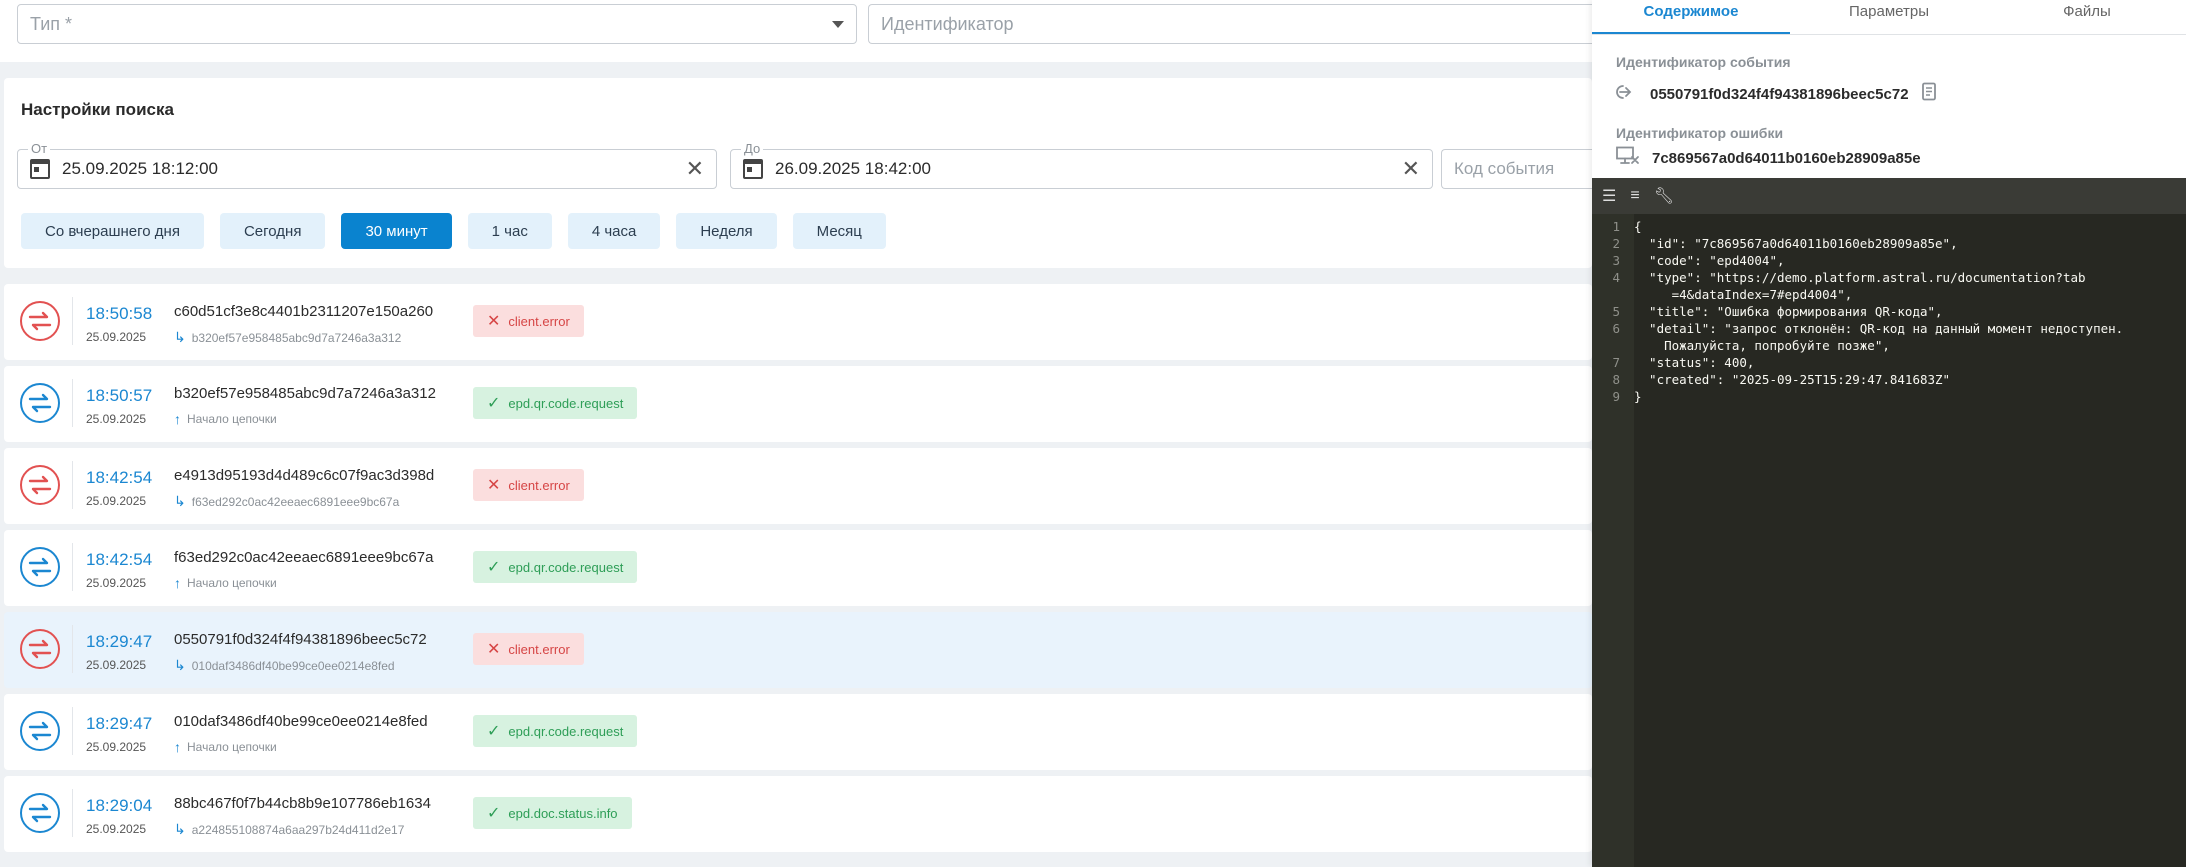 This screenshot has width=2186, height=867. Describe the element at coordinates (1616, 243) in the screenshot. I see `line-number: 2` at that location.